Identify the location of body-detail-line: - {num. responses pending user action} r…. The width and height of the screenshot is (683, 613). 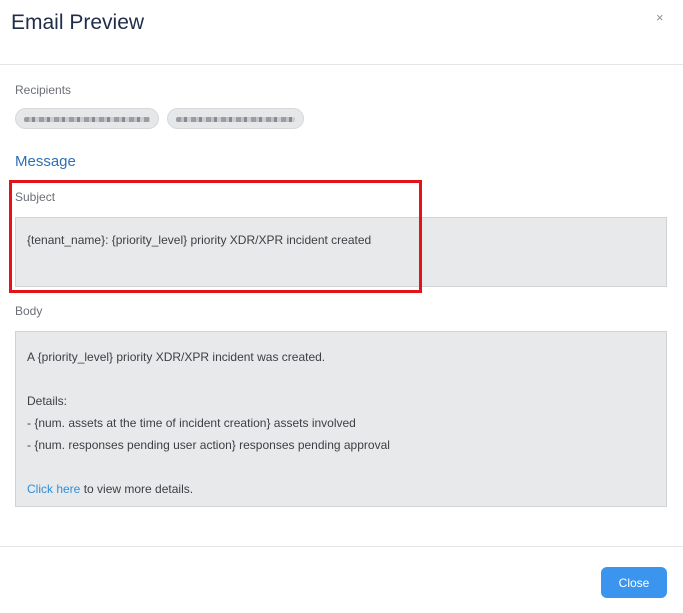
(208, 445).